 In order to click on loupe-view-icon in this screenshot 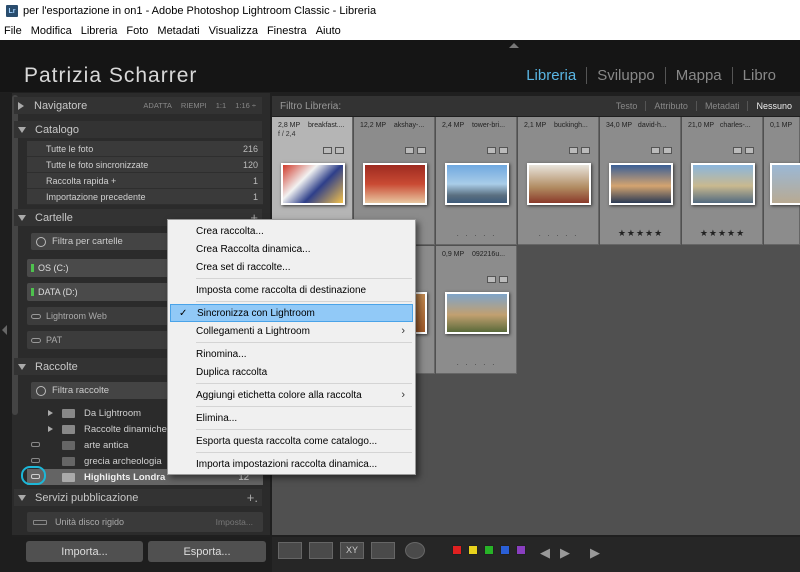, I will do `click(321, 550)`.